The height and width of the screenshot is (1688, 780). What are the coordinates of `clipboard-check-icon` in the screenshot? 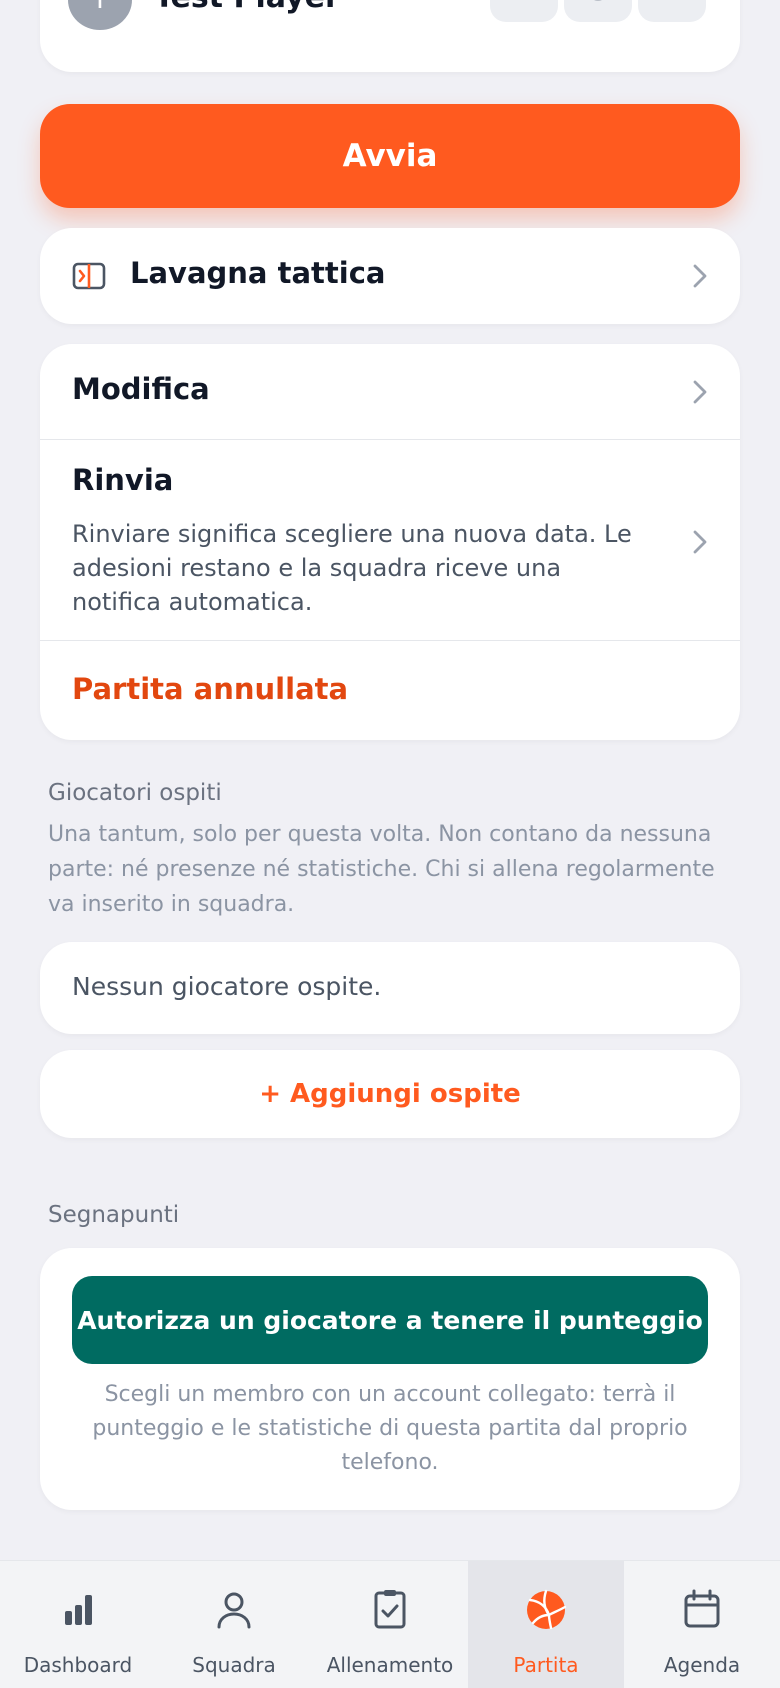 It's located at (390, 1609).